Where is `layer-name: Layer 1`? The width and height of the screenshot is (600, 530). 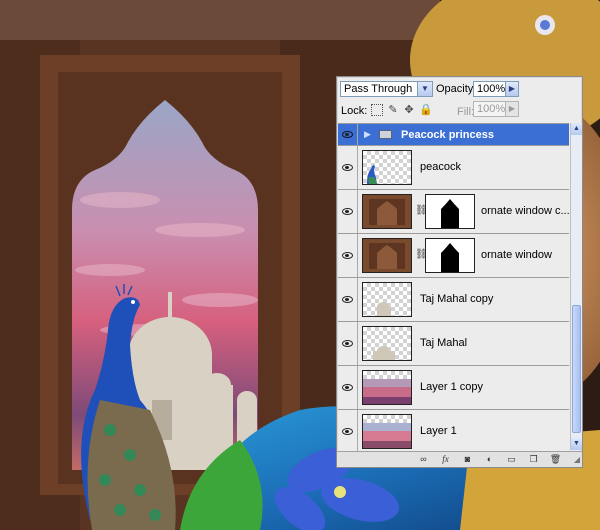
layer-name: Layer 1 is located at coordinates (438, 431).